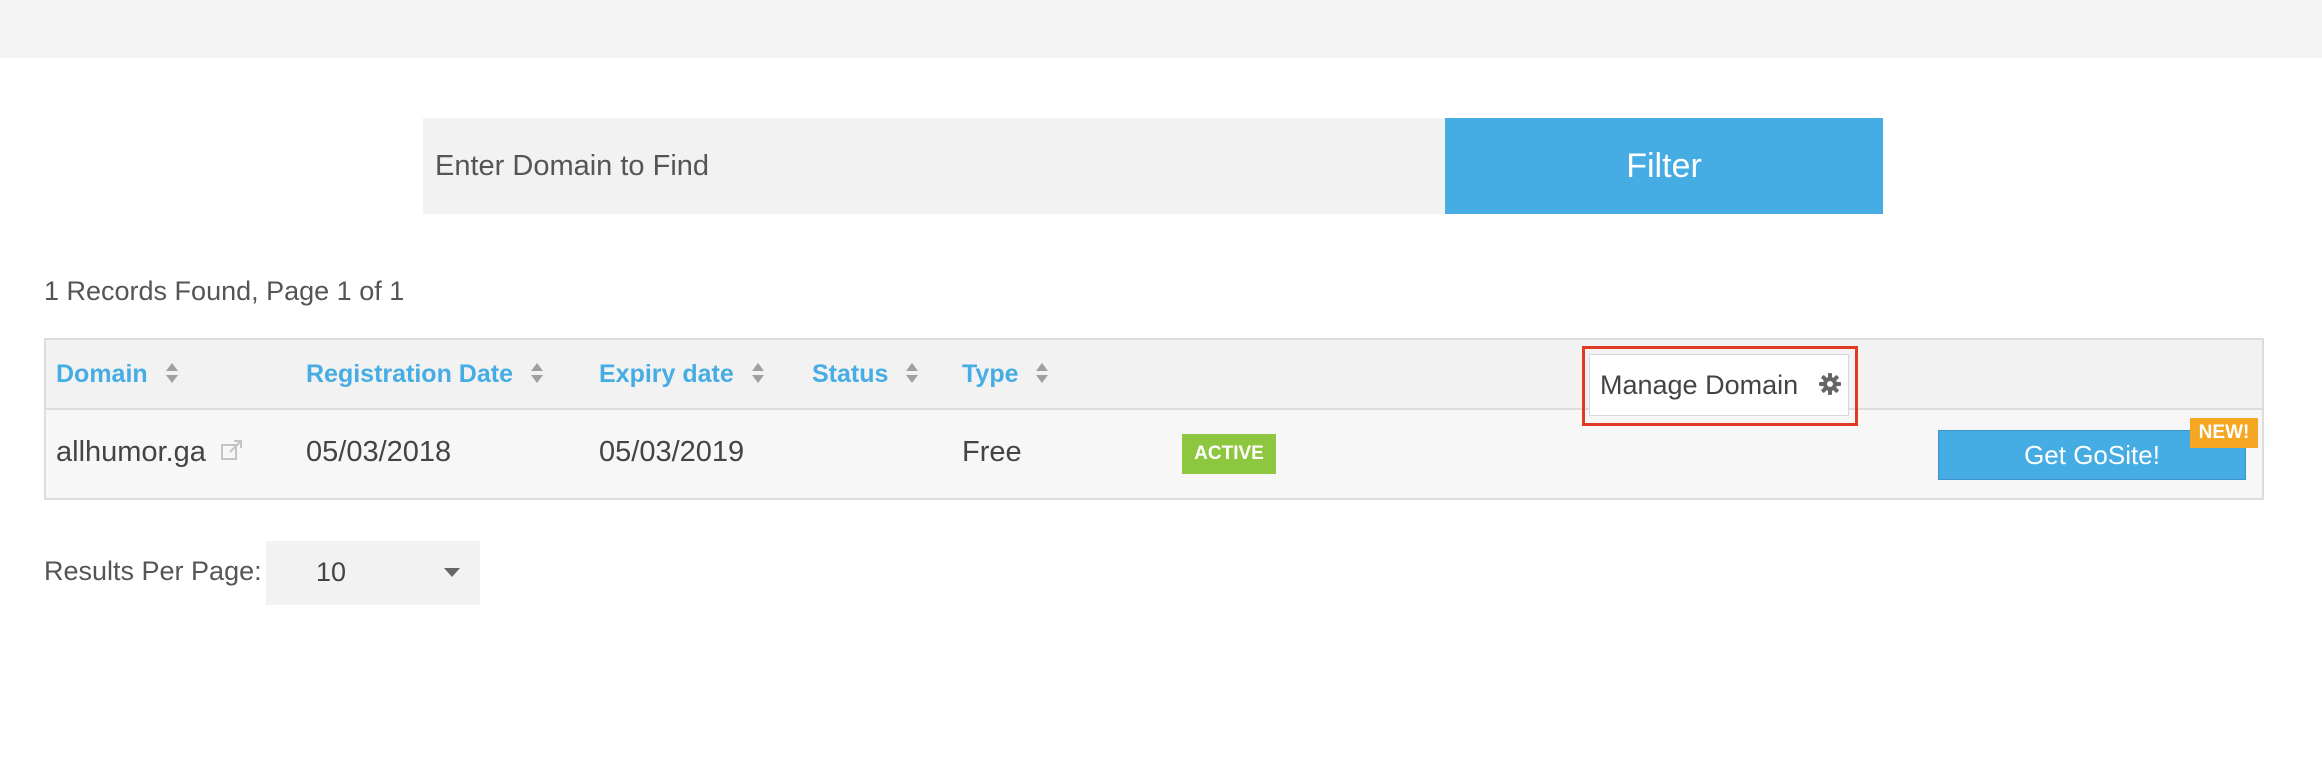  I want to click on new-badge: NEW!, so click(2224, 433).